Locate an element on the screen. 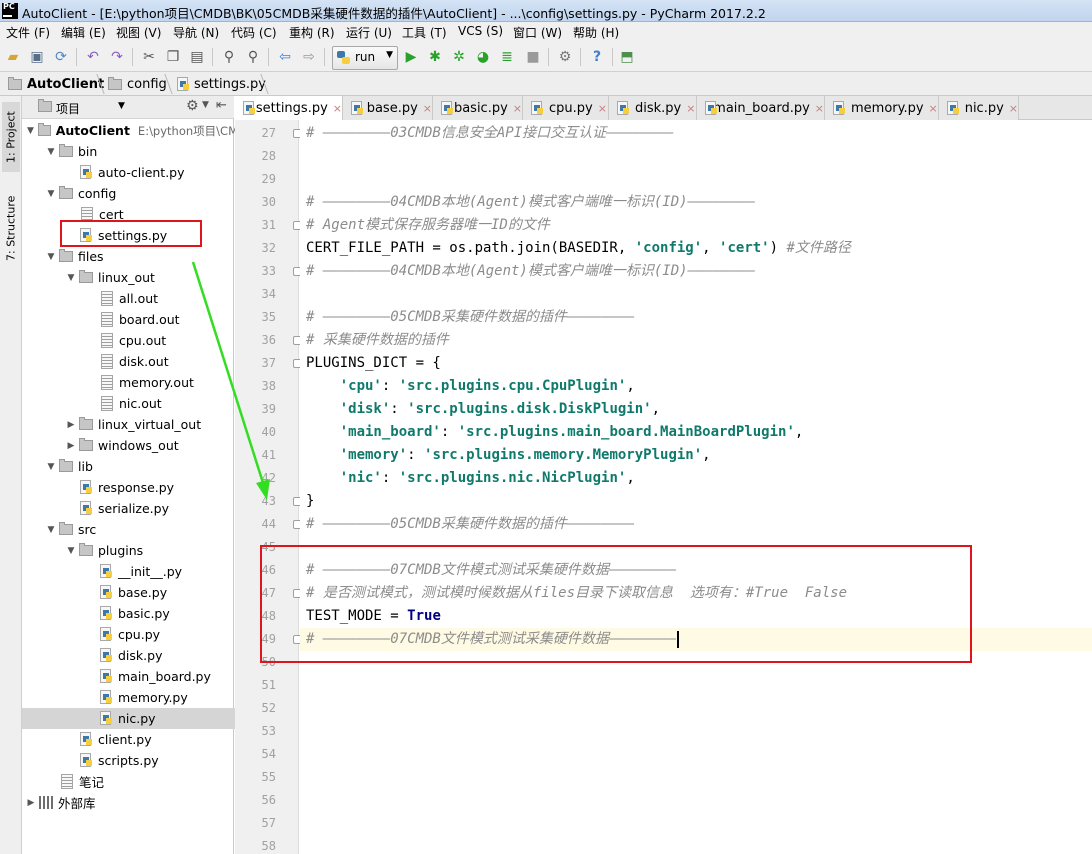  menu-file: 文件 (F) is located at coordinates (28, 32).